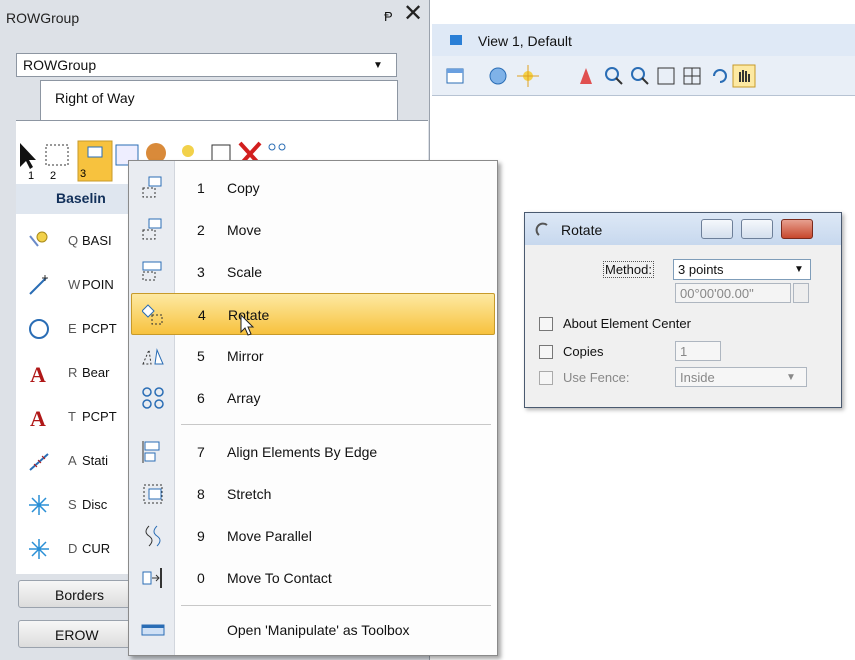 The width and height of the screenshot is (855, 660). Describe the element at coordinates (95, 98) in the screenshot. I see `tab-label: Right of Way` at that location.